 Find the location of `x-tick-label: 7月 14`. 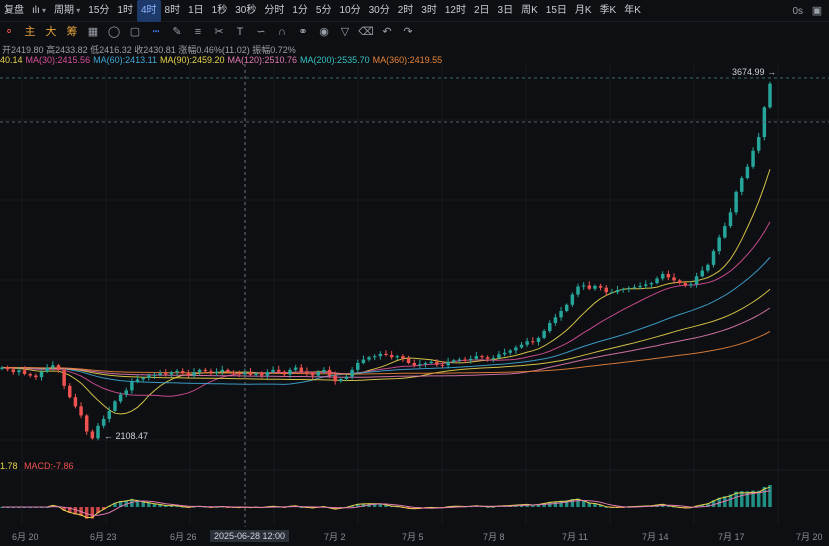

x-tick-label: 7月 14 is located at coordinates (655, 537).